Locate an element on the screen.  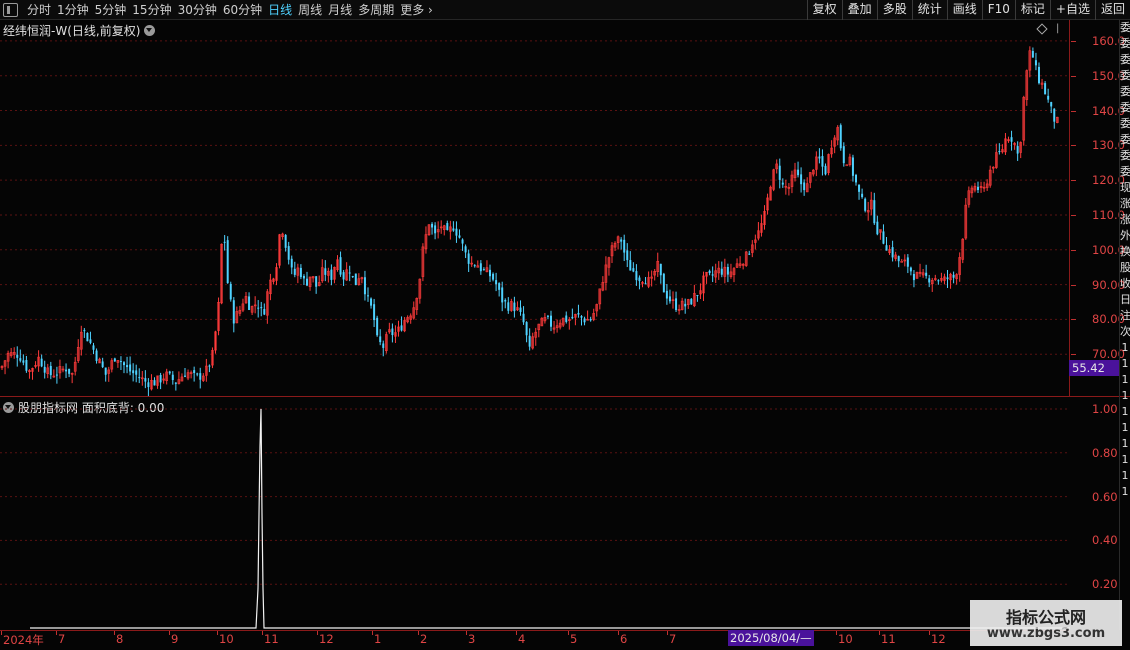
indicator-tick-label: 0.80 is located at coordinates (1105, 452).